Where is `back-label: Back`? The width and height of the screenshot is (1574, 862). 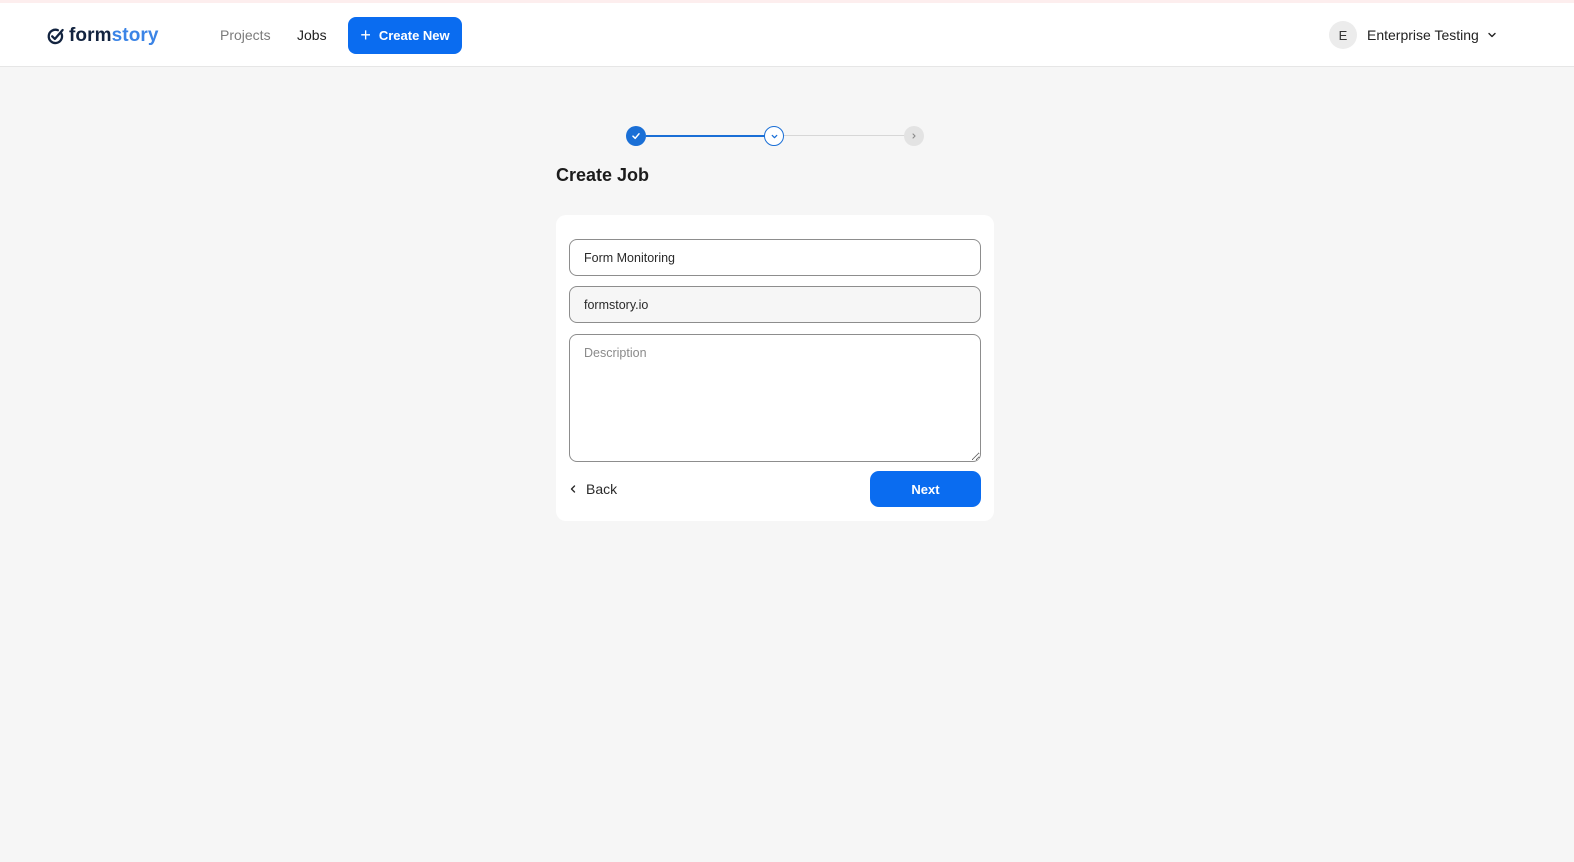
back-label: Back is located at coordinates (602, 489).